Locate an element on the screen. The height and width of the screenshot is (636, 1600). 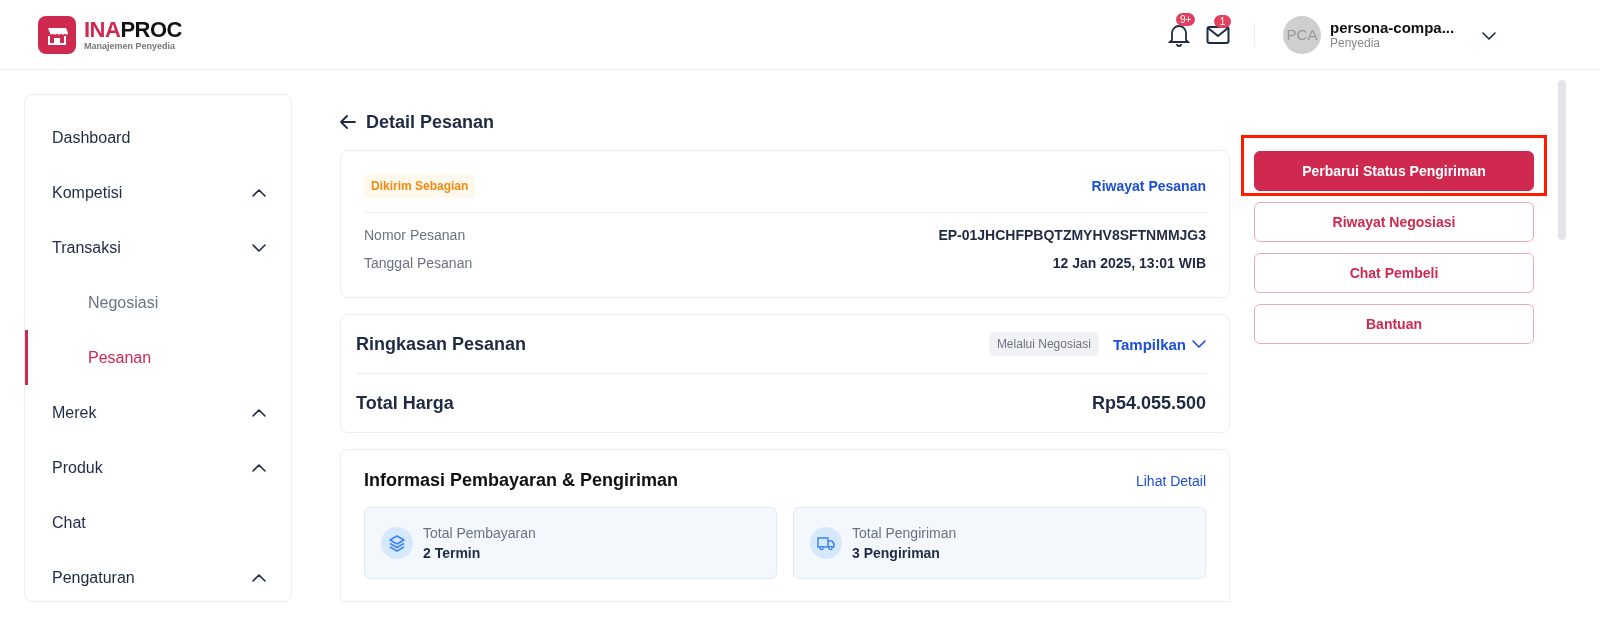
brand-subtitle: Manajemen Penyedia is located at coordinates (130, 45).